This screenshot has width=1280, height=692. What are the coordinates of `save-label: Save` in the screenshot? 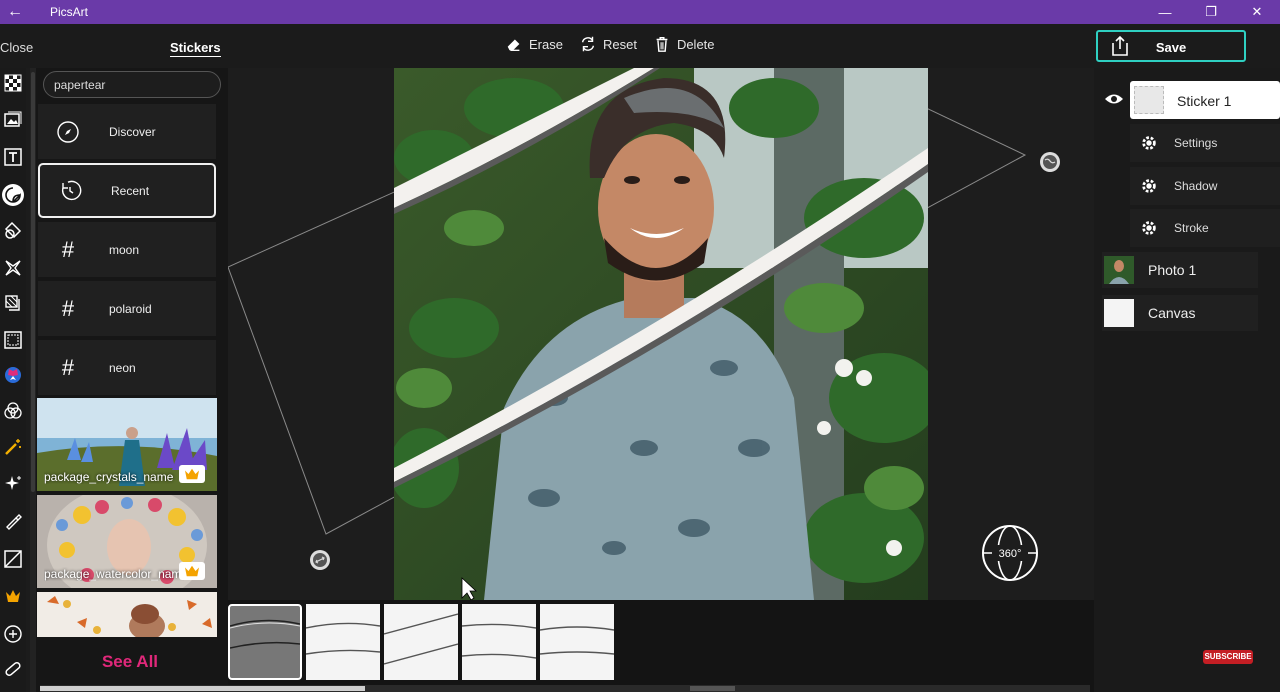 It's located at (1171, 47).